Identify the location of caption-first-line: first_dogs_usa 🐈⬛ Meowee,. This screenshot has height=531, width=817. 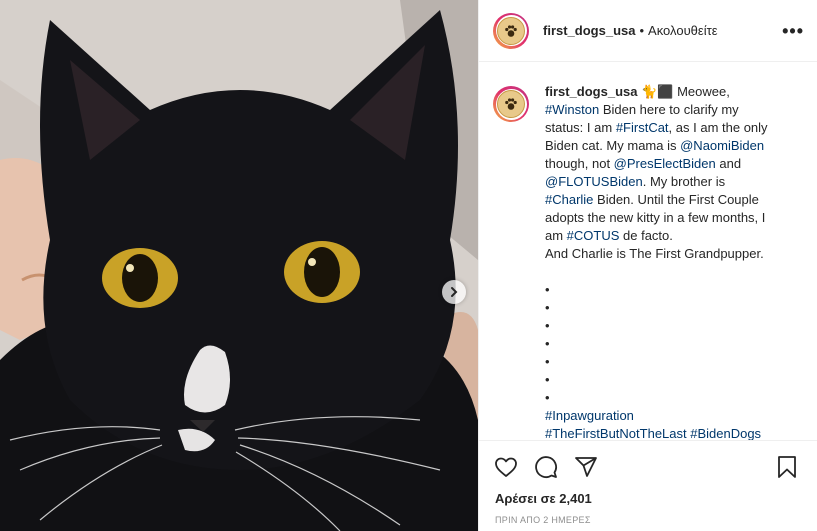
(671, 92).